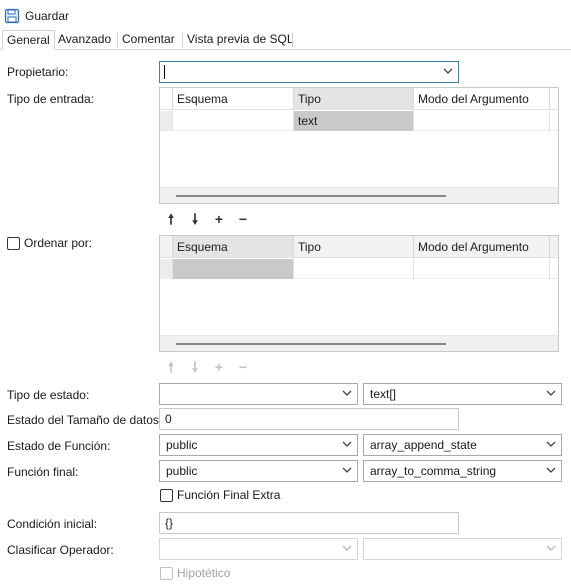 This screenshot has height=584, width=571. Describe the element at coordinates (85, 420) in the screenshot. I see `state-data-size-label: Estado del Tamaño de datos:` at that location.